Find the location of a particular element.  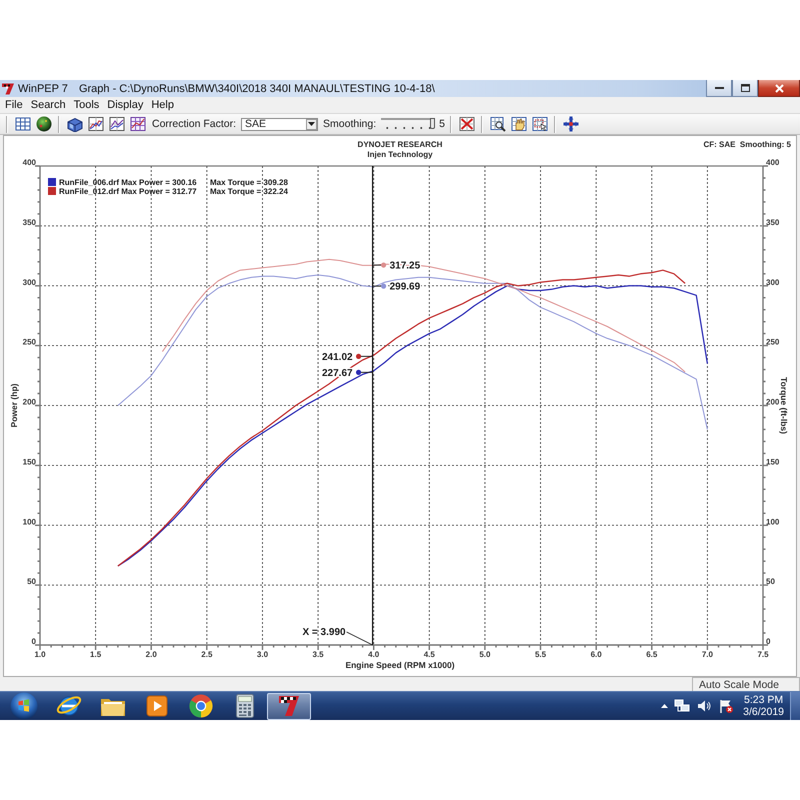

clear-graph-button is located at coordinates (466, 124).